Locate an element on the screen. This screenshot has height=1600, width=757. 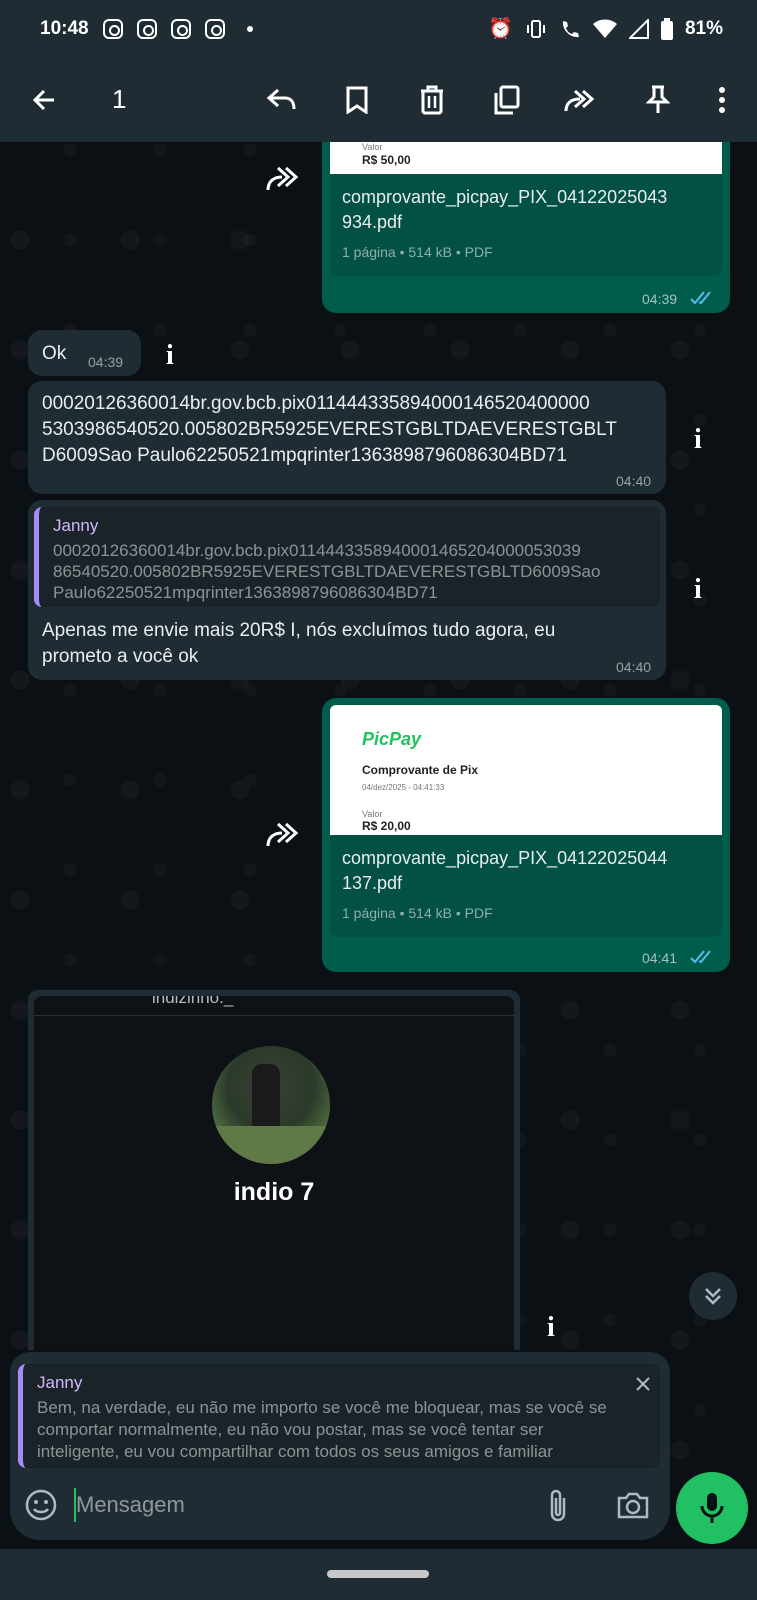
status-time: 10:48 is located at coordinates (64, 28).